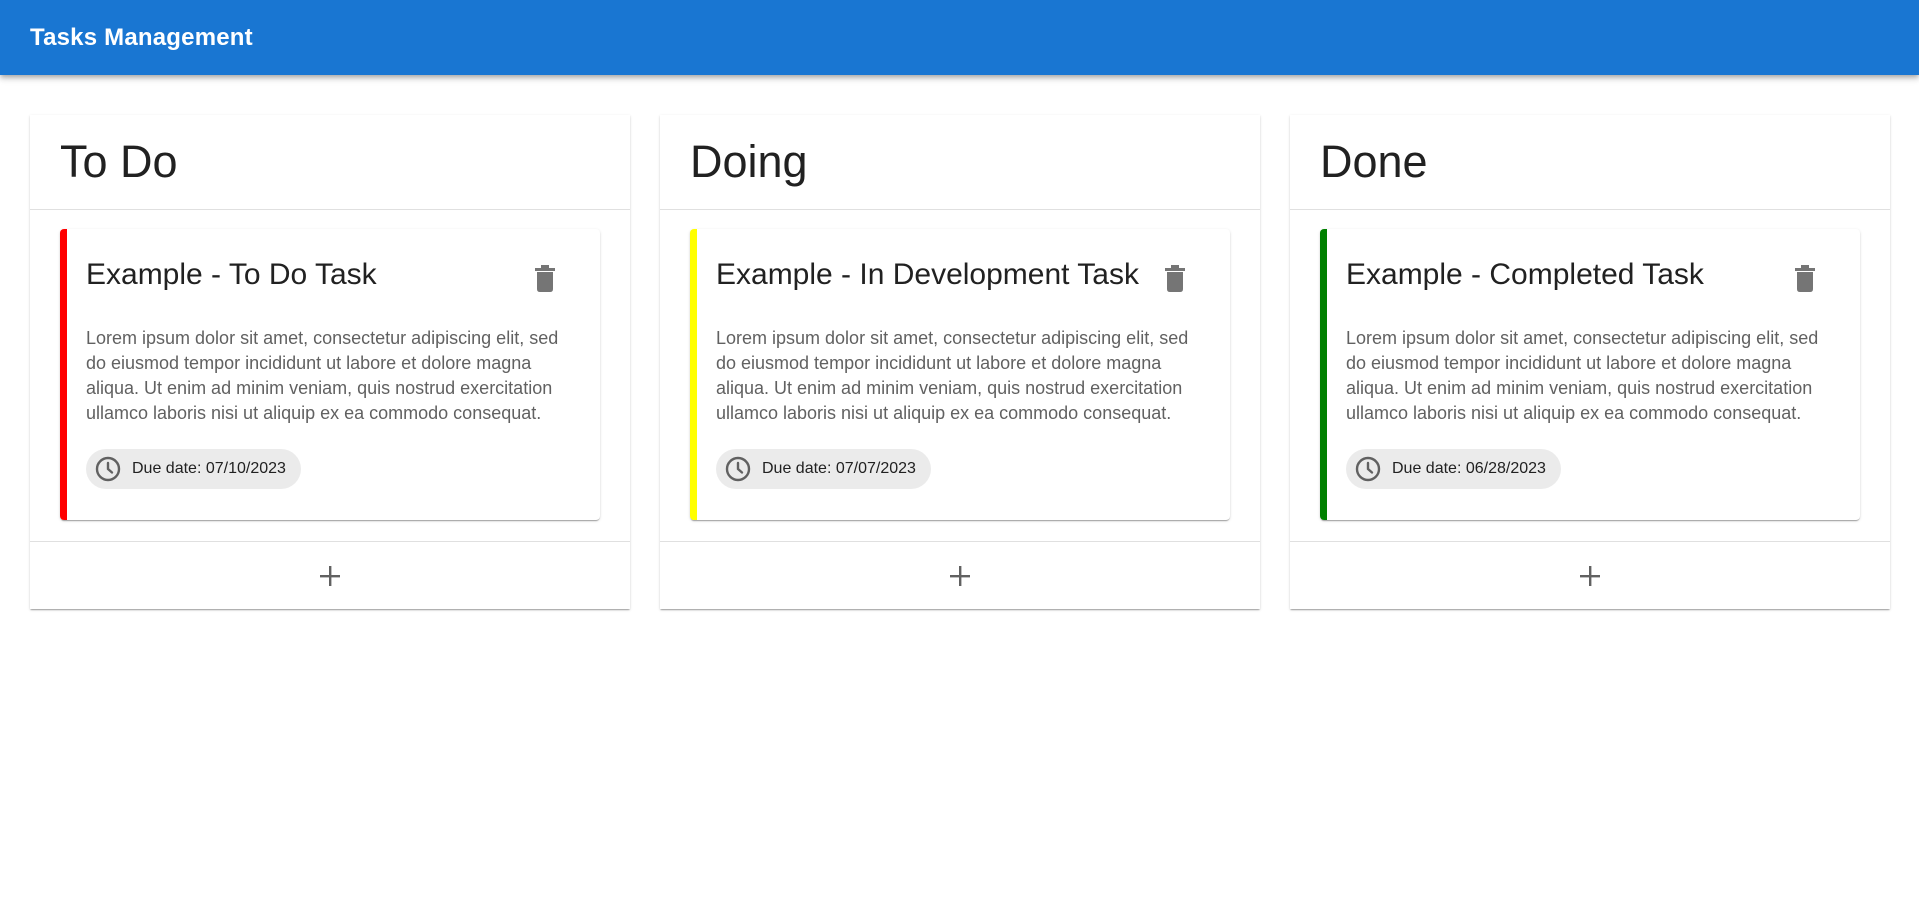 This screenshot has width=1919, height=902. I want to click on app-title: Tasks Management, so click(141, 37).